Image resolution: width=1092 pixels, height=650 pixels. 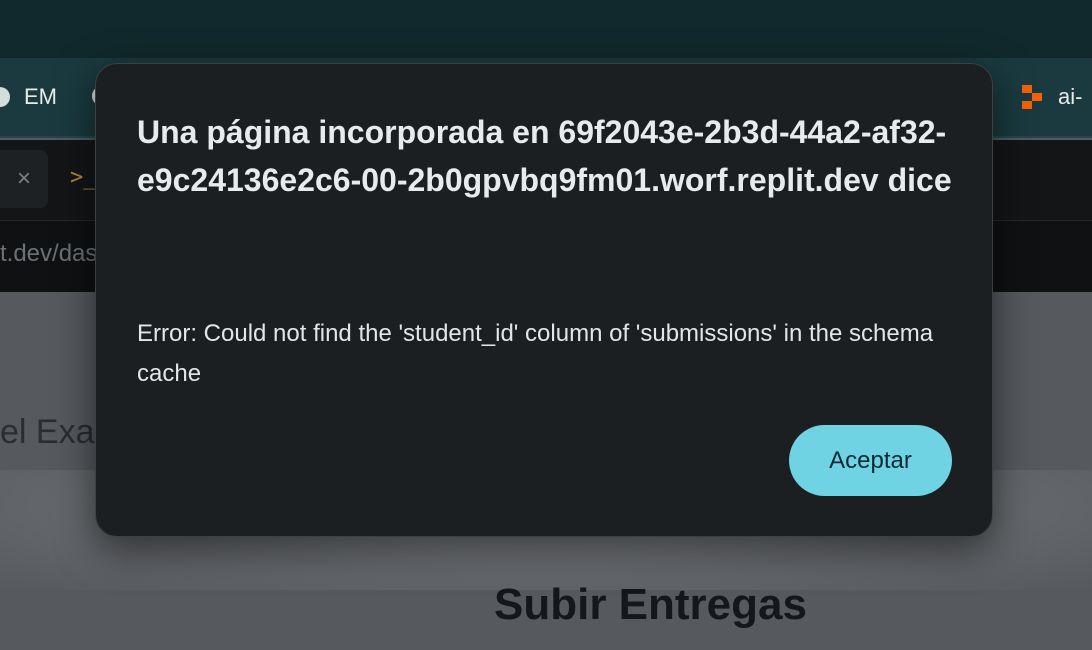 I want to click on accept-button: Aceptar, so click(x=870, y=460).